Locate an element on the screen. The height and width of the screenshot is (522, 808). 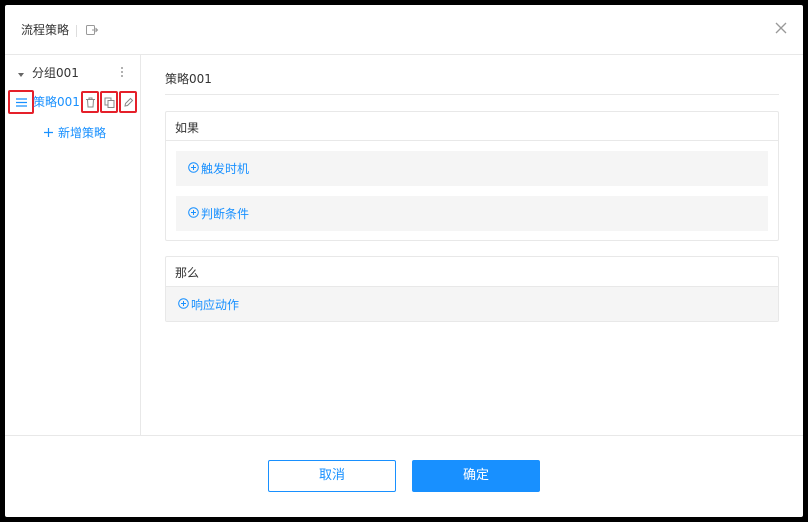
export-icon is located at coordinates (92, 30).